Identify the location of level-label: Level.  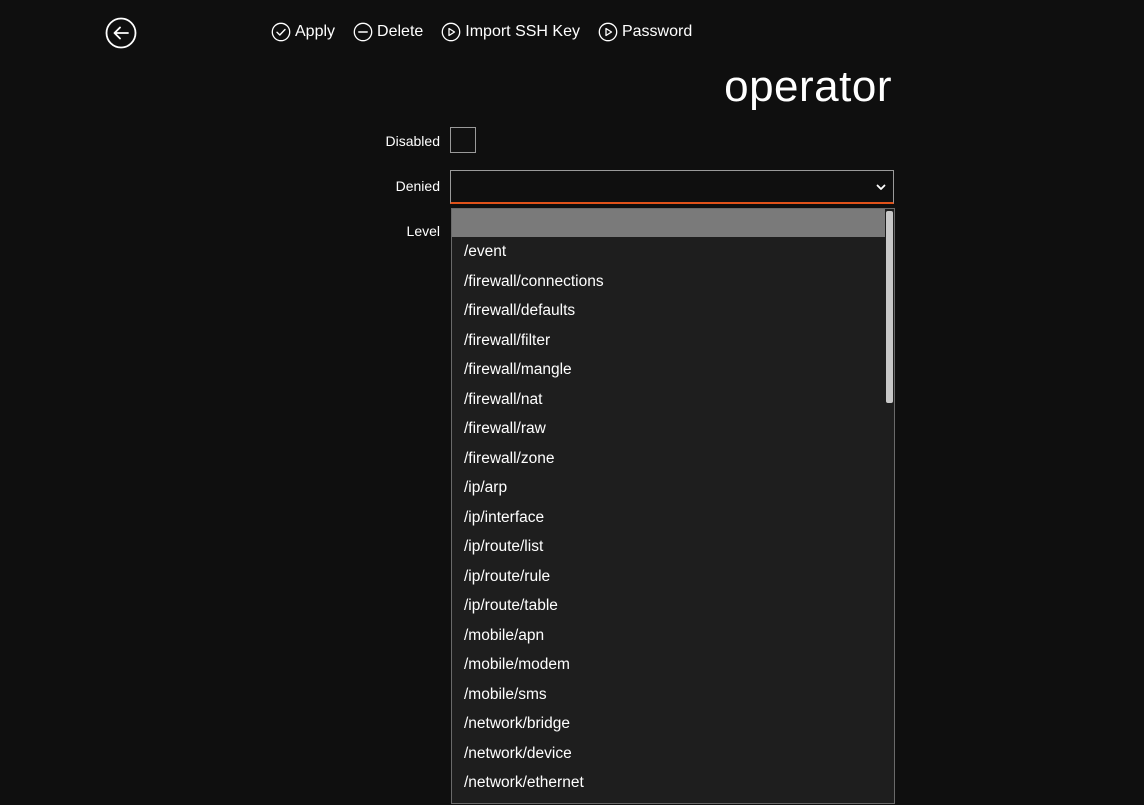
(423, 231).